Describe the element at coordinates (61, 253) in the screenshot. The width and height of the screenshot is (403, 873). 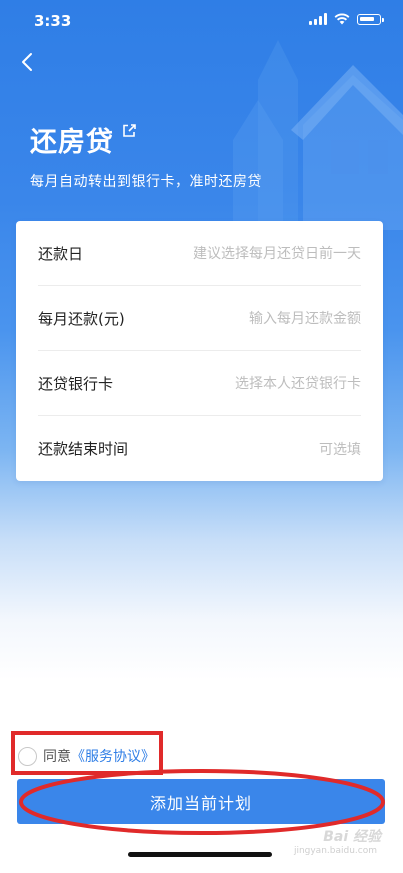
I see `repay-day-label: 还款日` at that location.